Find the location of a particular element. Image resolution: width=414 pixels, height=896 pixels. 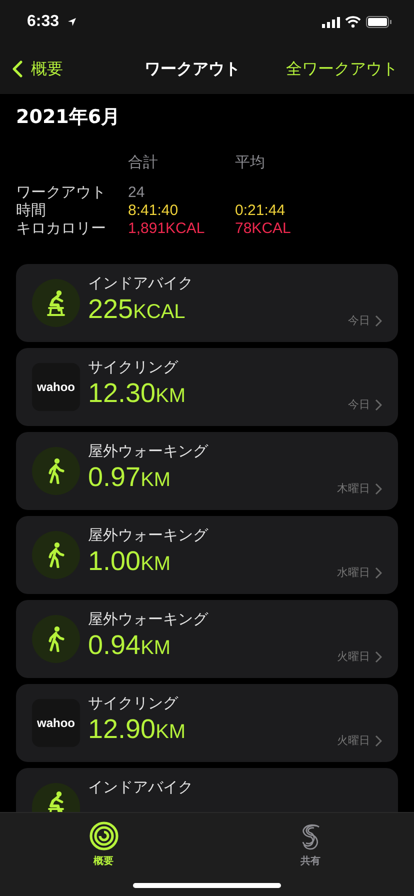

workout-card: インドアバイク is located at coordinates (207, 790).